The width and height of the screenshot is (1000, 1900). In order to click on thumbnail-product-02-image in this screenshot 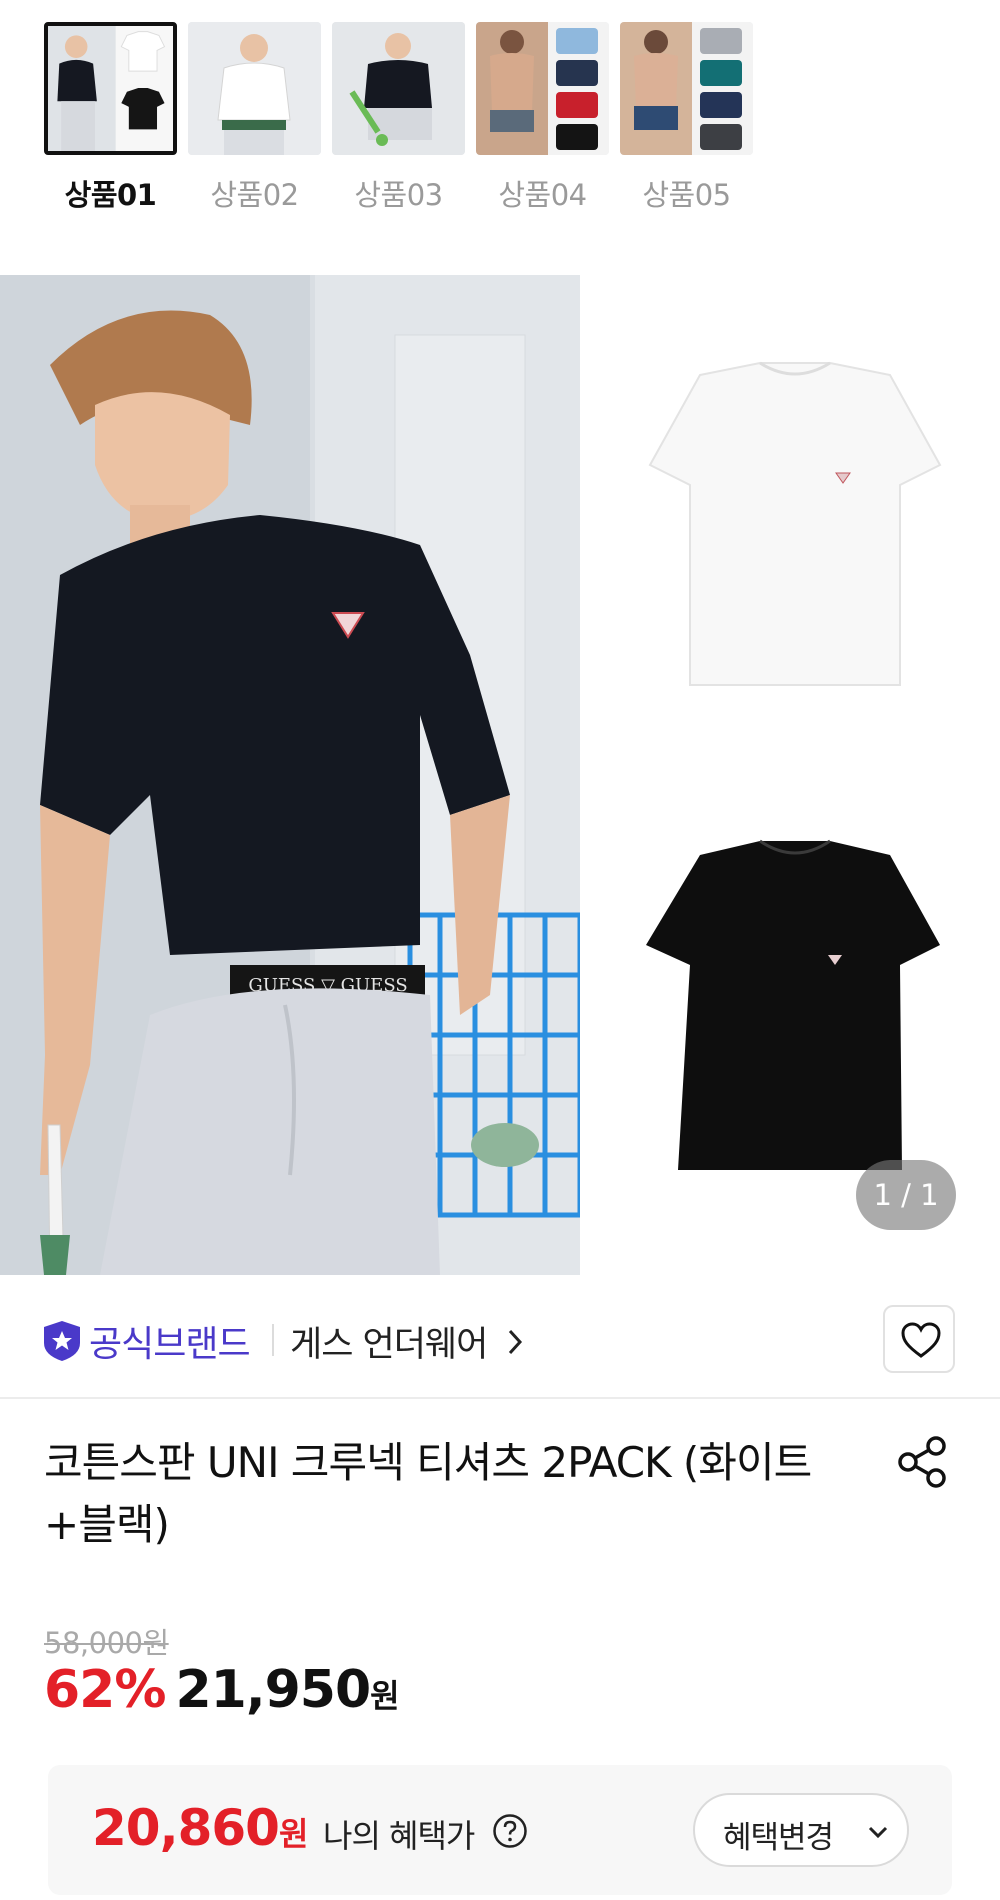, I will do `click(254, 88)`.